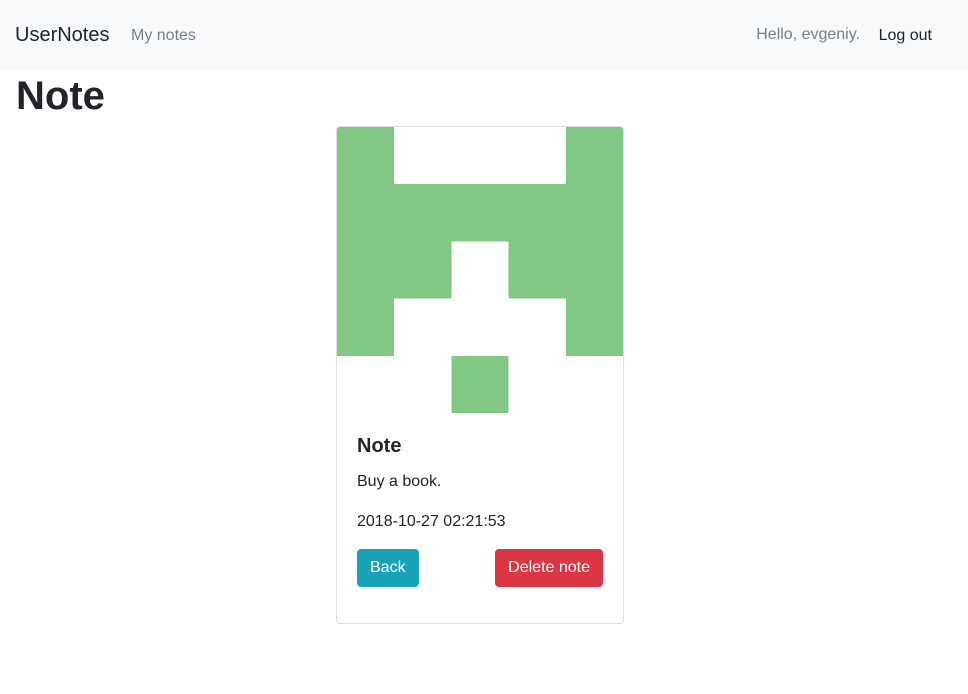  I want to click on logout-link: Log out, so click(905, 36).